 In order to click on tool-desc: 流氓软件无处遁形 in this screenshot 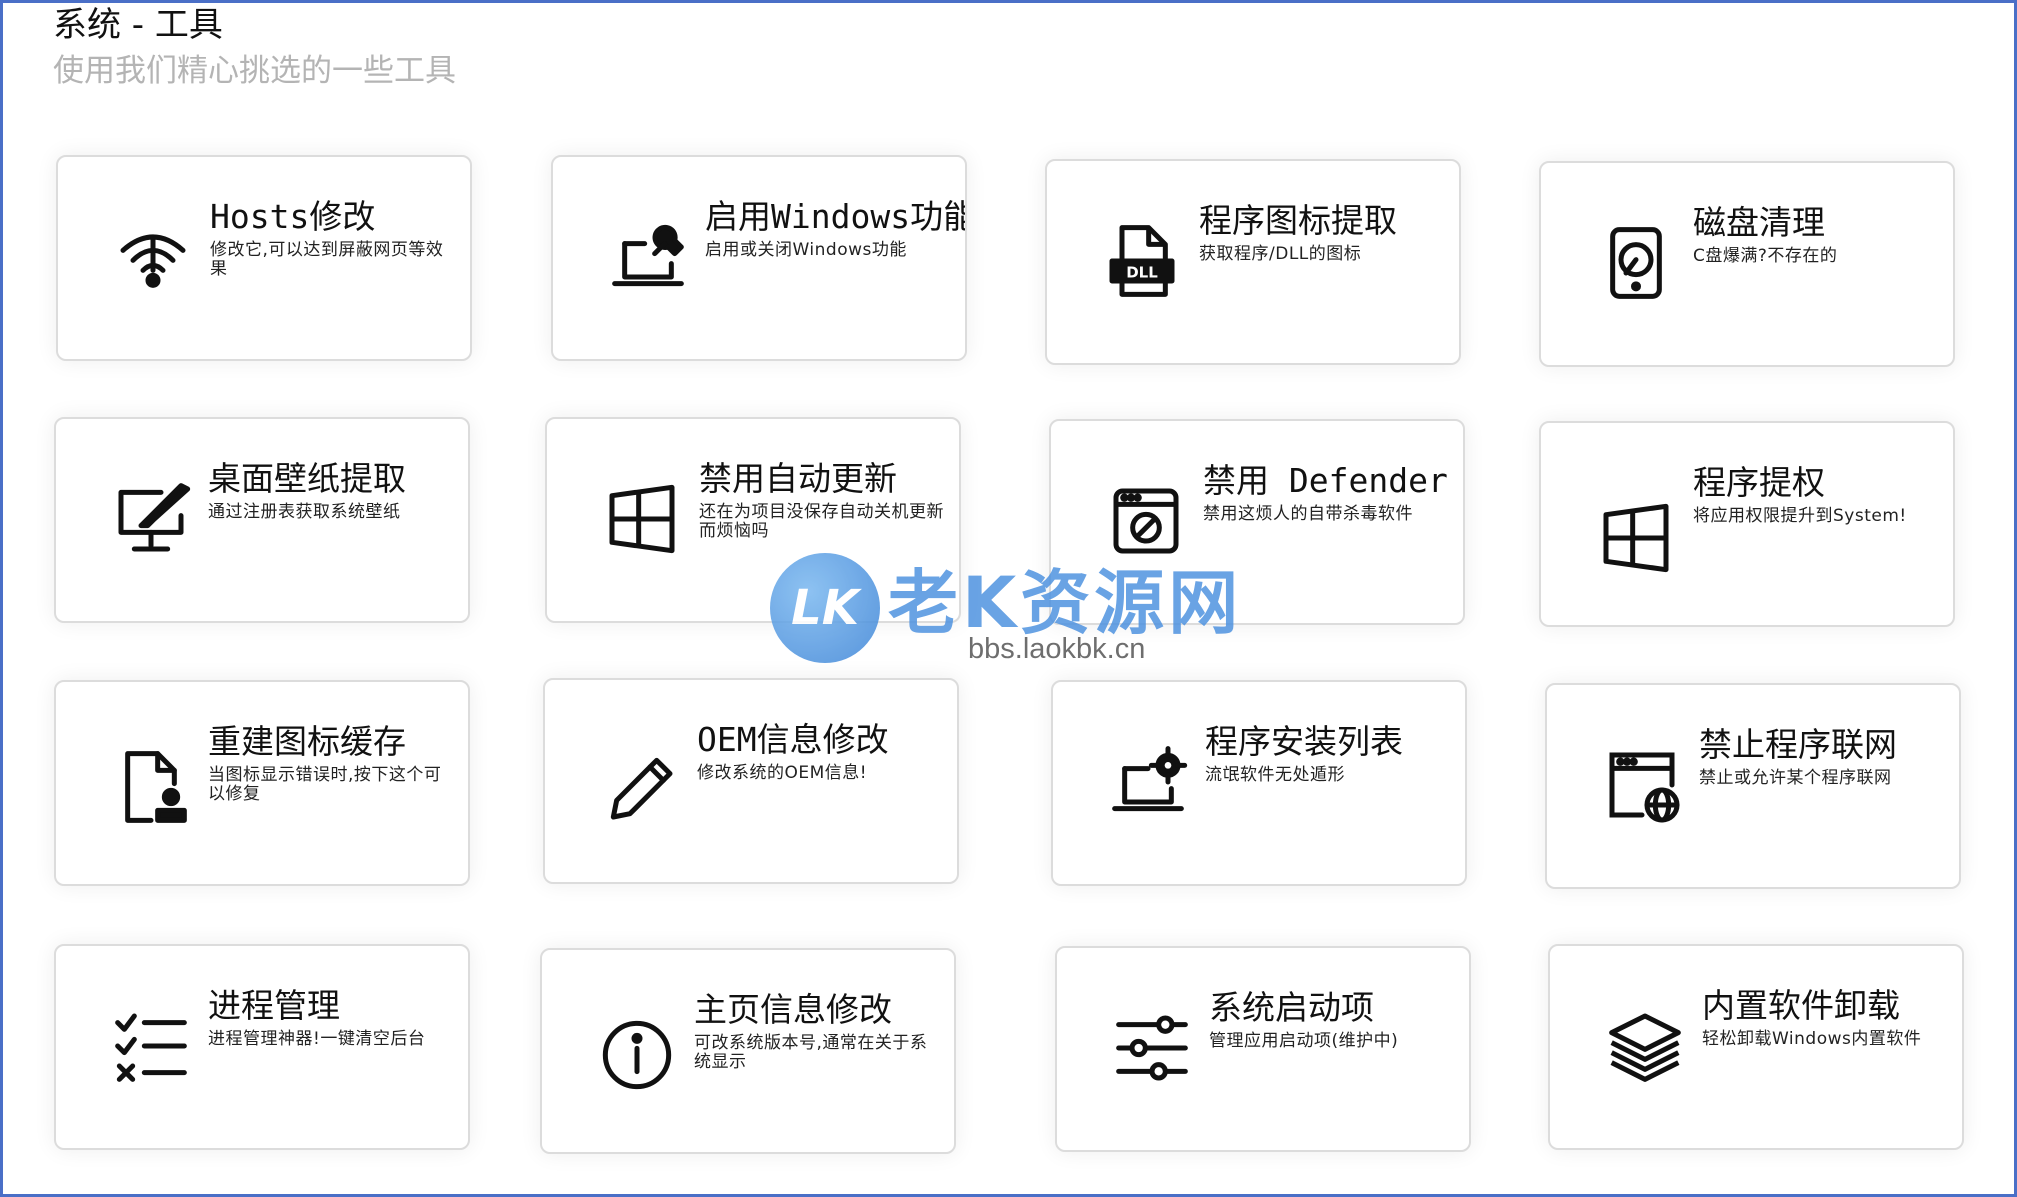, I will do `click(1275, 775)`.